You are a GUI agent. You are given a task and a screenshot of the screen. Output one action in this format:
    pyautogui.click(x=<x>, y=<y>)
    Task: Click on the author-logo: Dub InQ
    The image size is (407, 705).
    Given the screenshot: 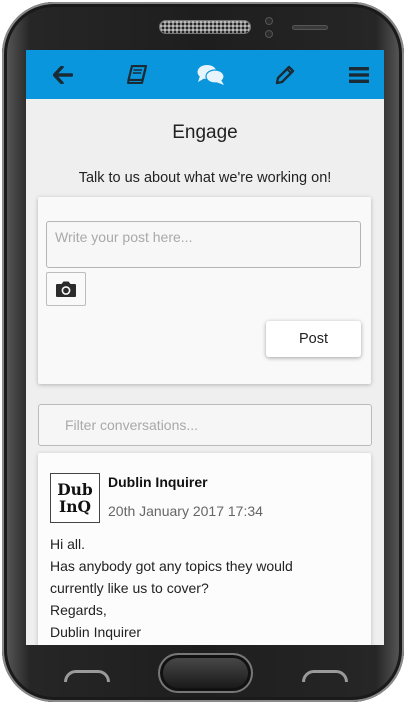 What is the action you would take?
    pyautogui.click(x=75, y=498)
    